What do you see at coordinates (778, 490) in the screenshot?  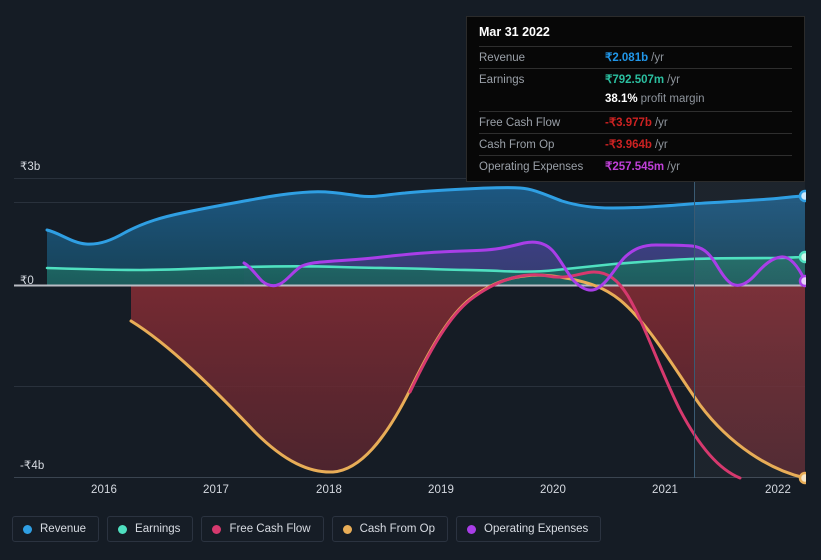 I see `x-axis-tick-2022: 2022` at bounding box center [778, 490].